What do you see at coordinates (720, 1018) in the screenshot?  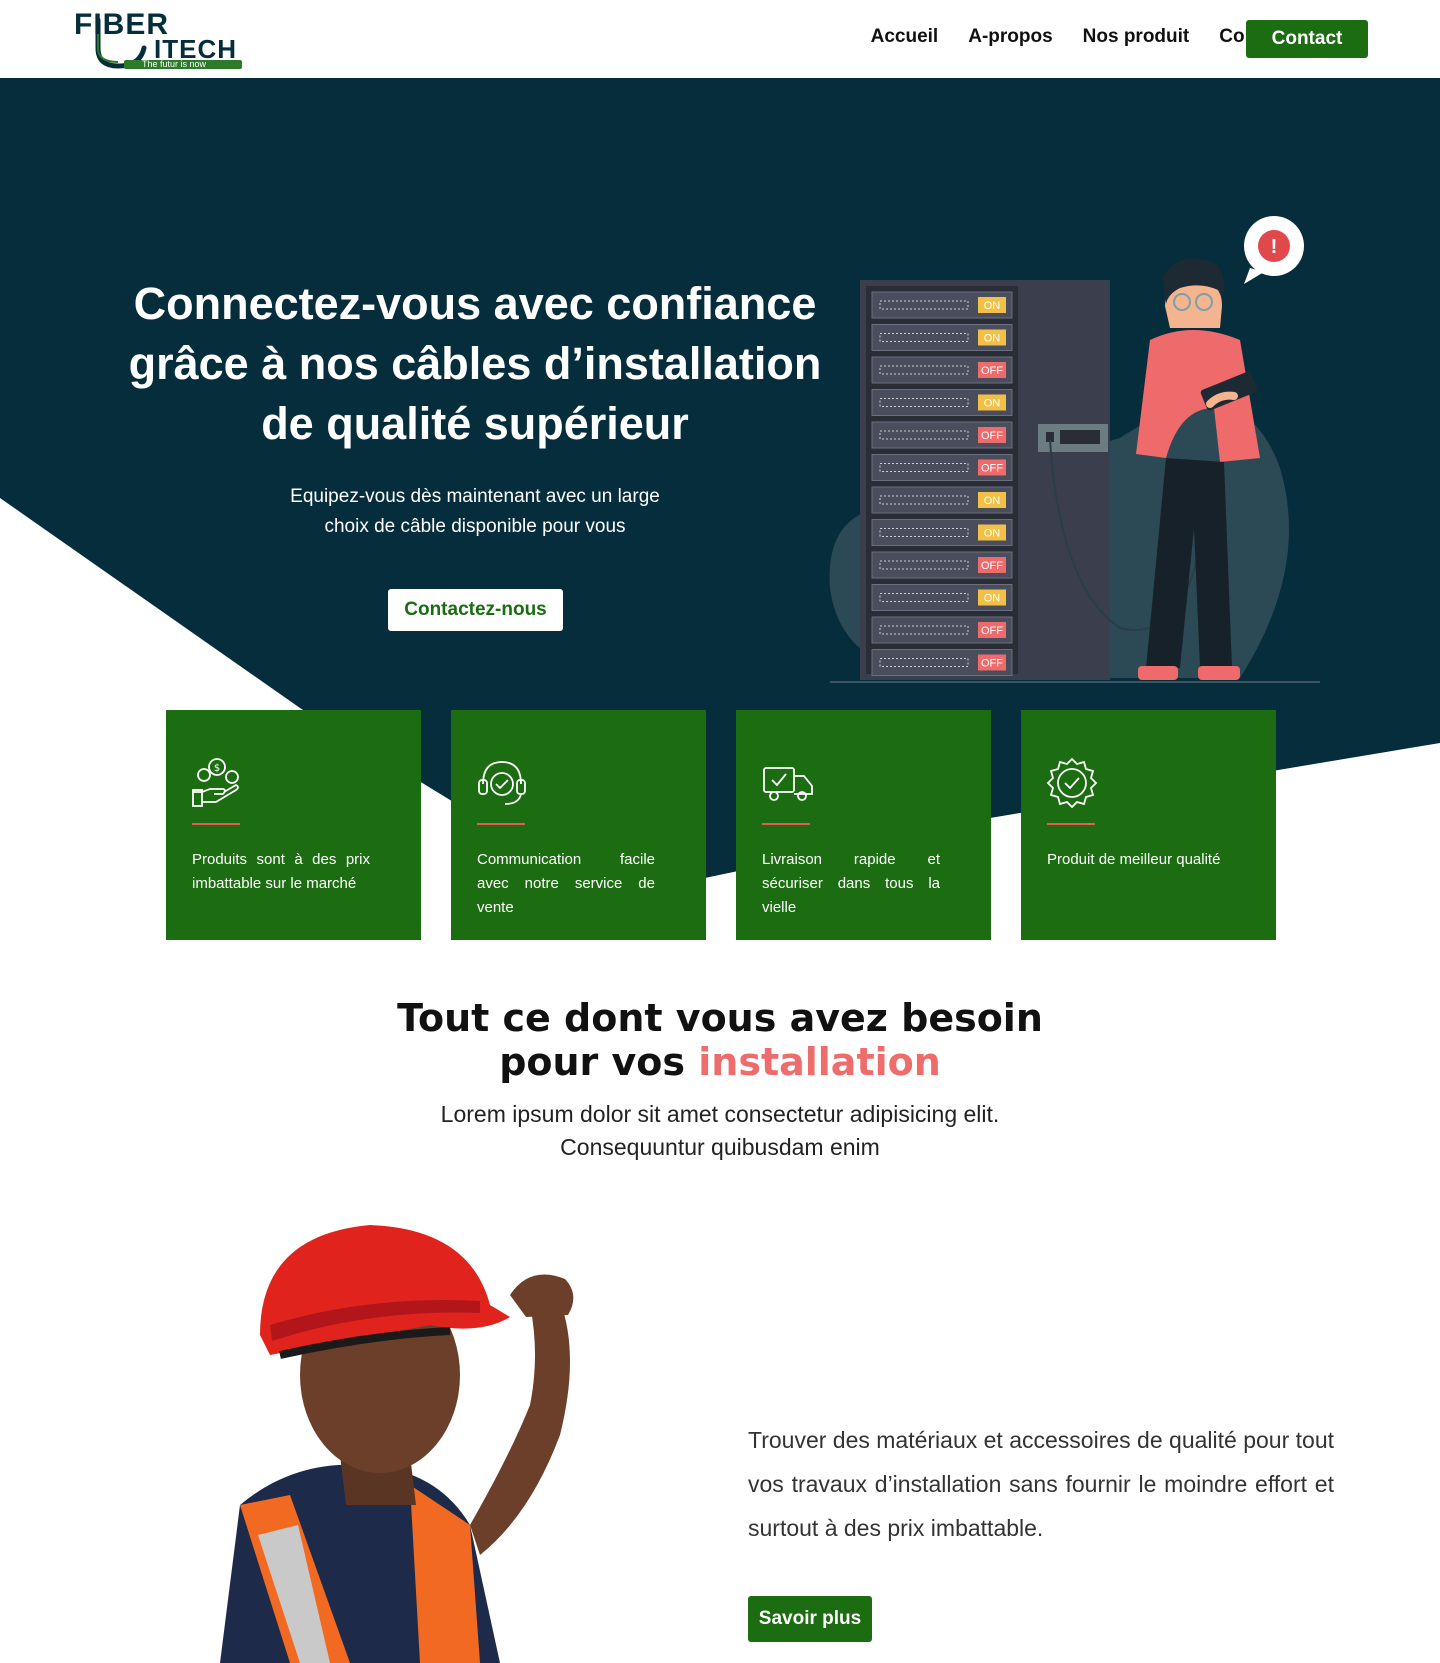 I see `section-title-line1: Tout ce dont vous avez besoin` at bounding box center [720, 1018].